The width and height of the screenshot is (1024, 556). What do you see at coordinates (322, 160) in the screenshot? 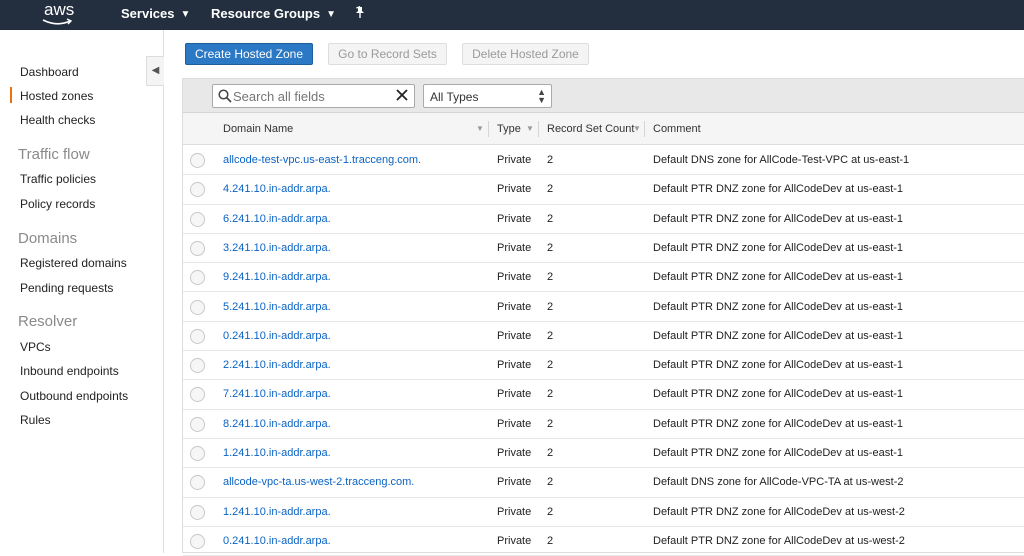
I see `domain-name-link: allcode-test-vpc.us-east-1.tracceng.com.` at bounding box center [322, 160].